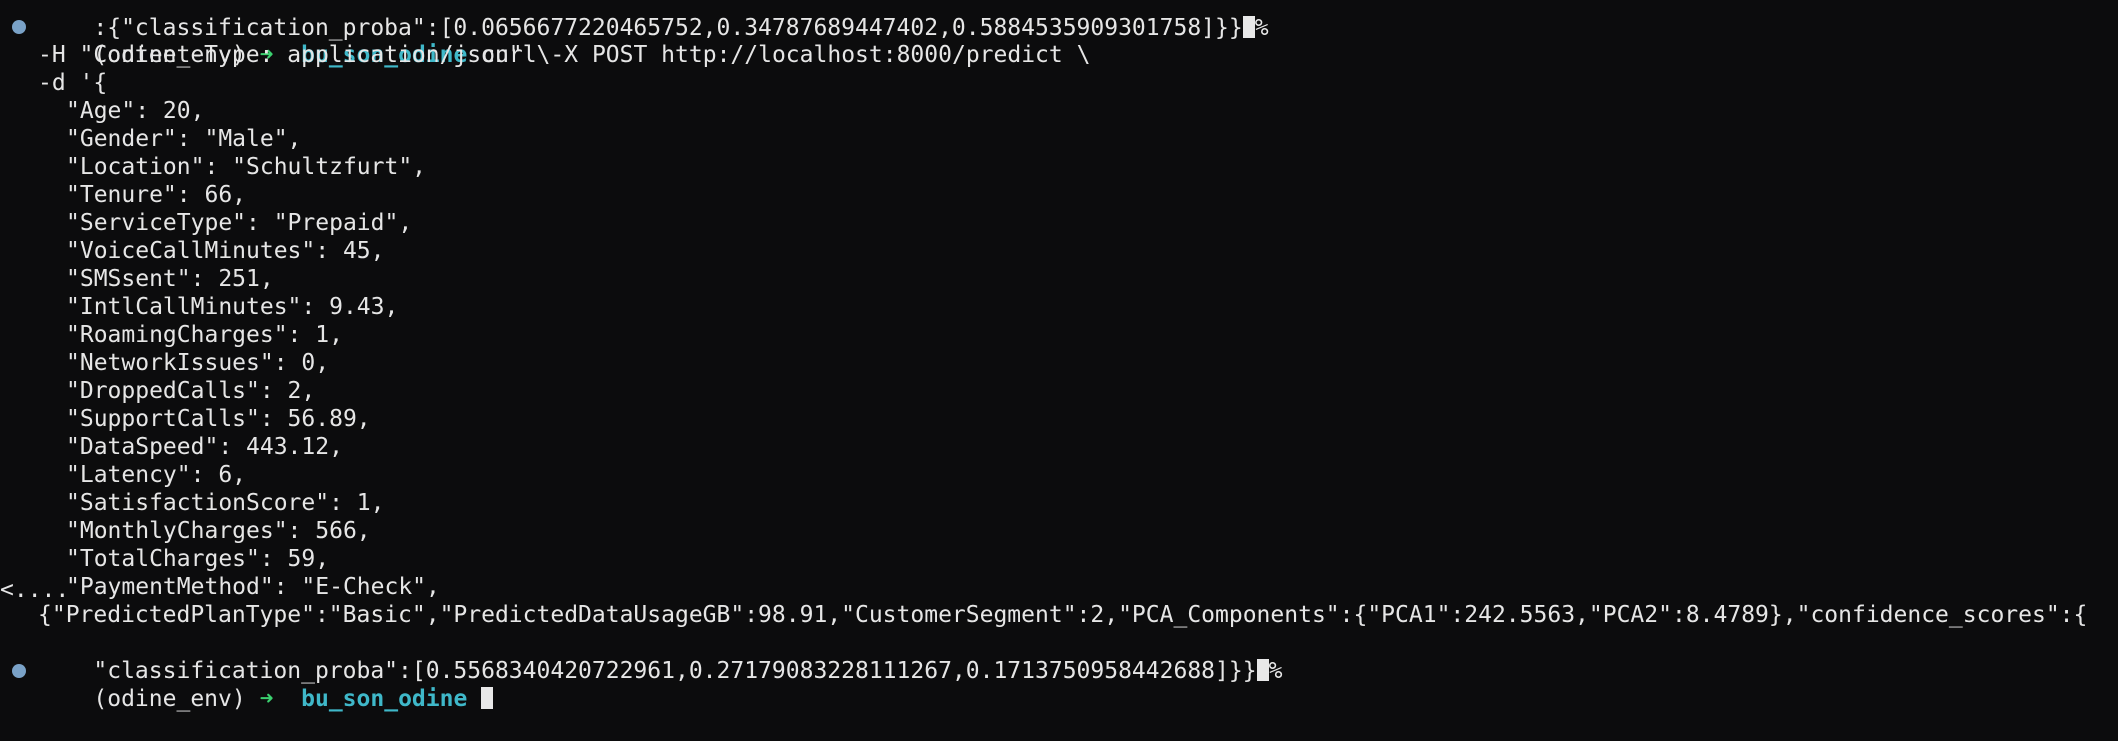 The height and width of the screenshot is (741, 2118). What do you see at coordinates (198, 559) in the screenshot?
I see `json-body-line: "TotalCharges": 59,` at bounding box center [198, 559].